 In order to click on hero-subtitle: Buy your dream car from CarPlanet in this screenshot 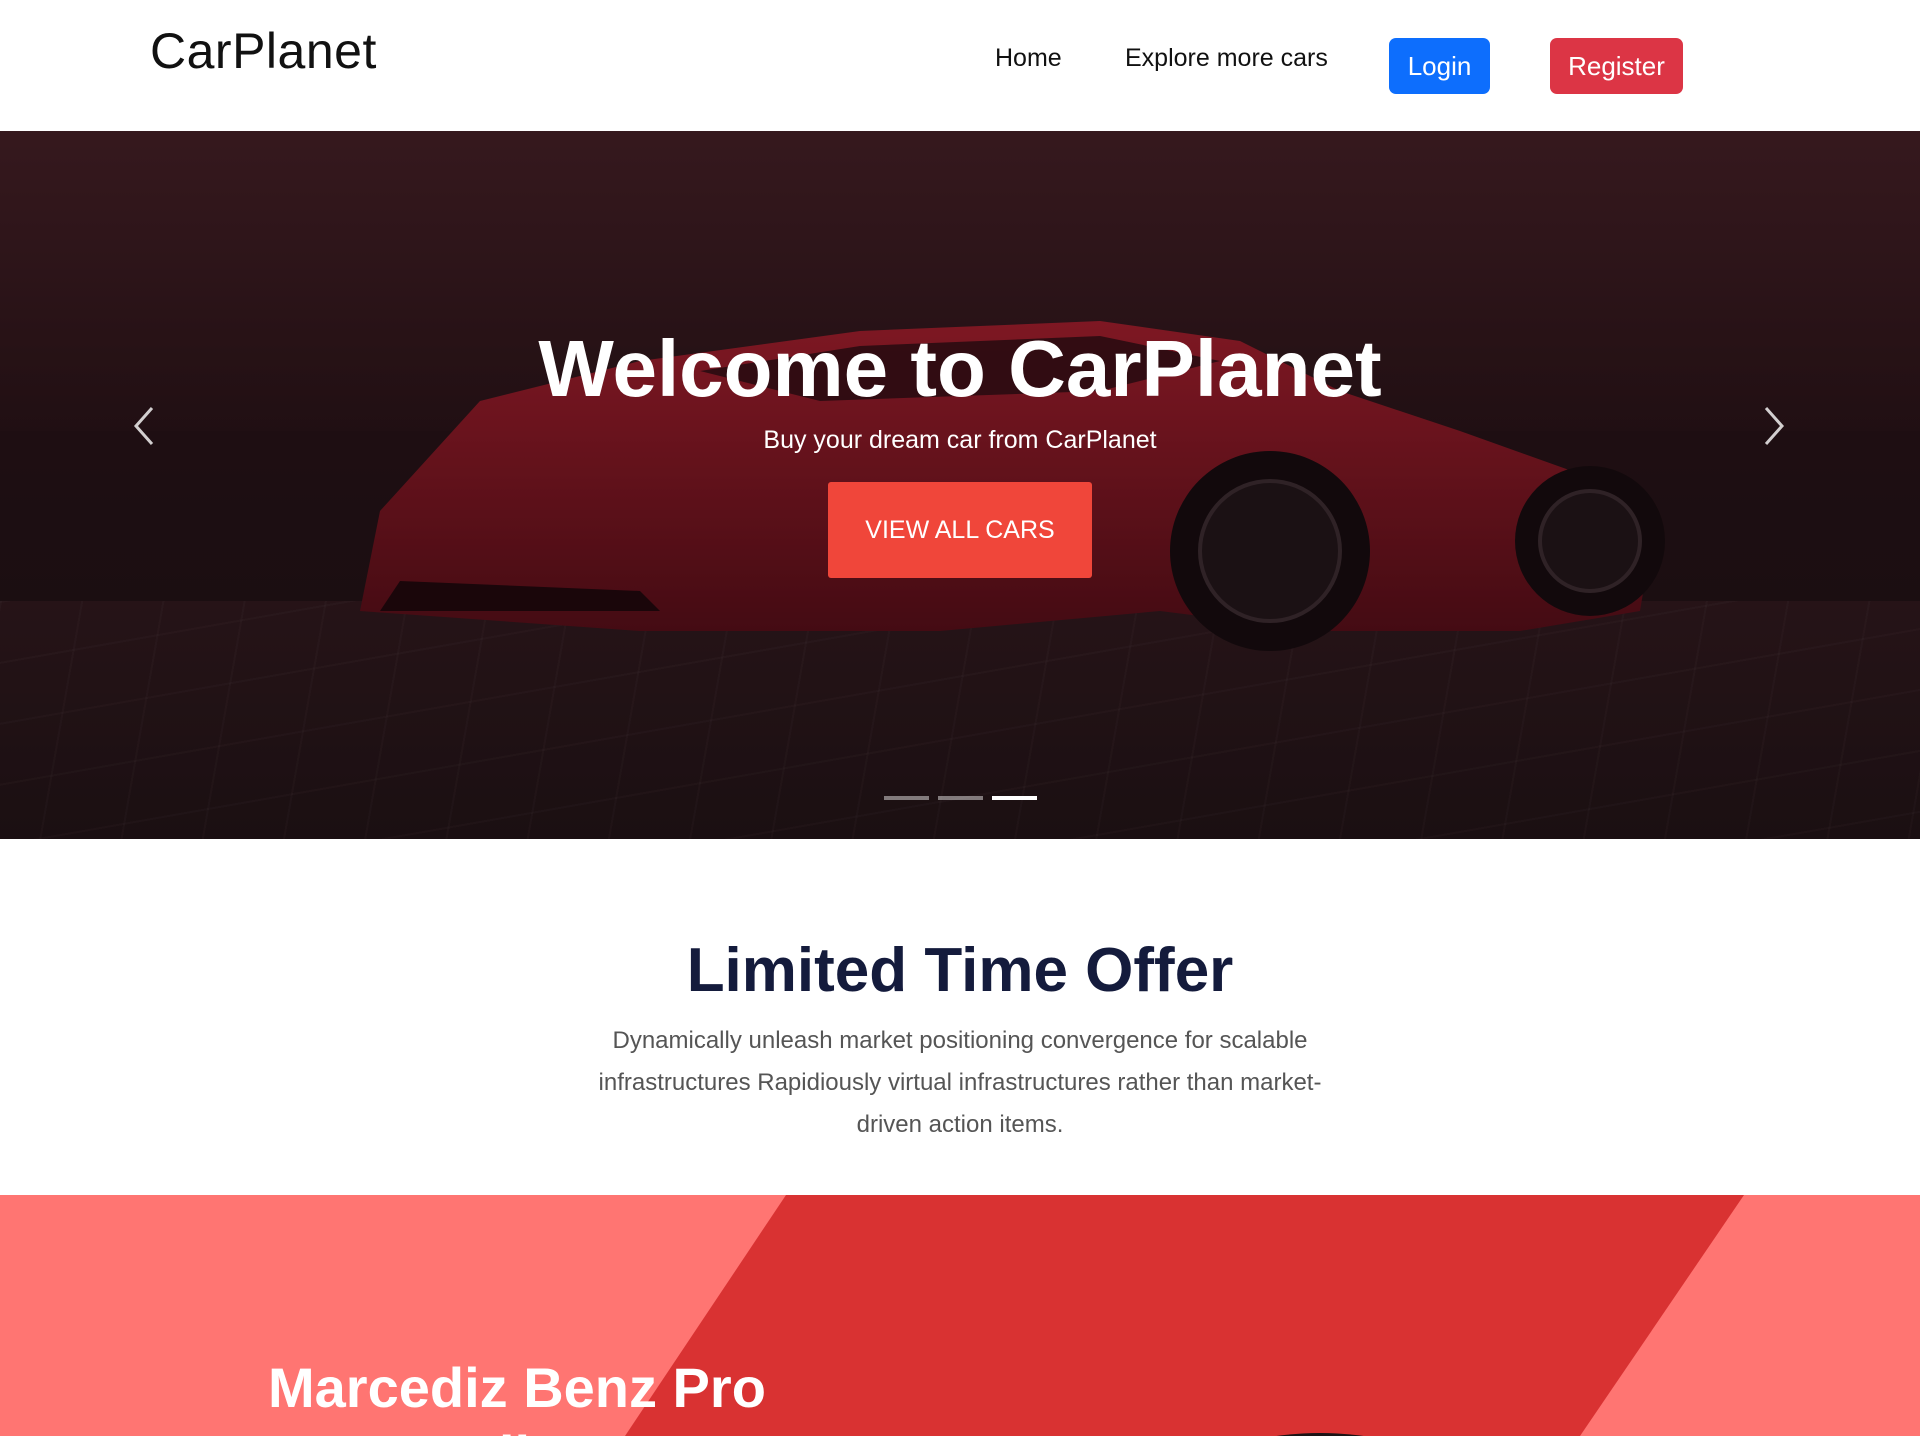, I will do `click(960, 440)`.